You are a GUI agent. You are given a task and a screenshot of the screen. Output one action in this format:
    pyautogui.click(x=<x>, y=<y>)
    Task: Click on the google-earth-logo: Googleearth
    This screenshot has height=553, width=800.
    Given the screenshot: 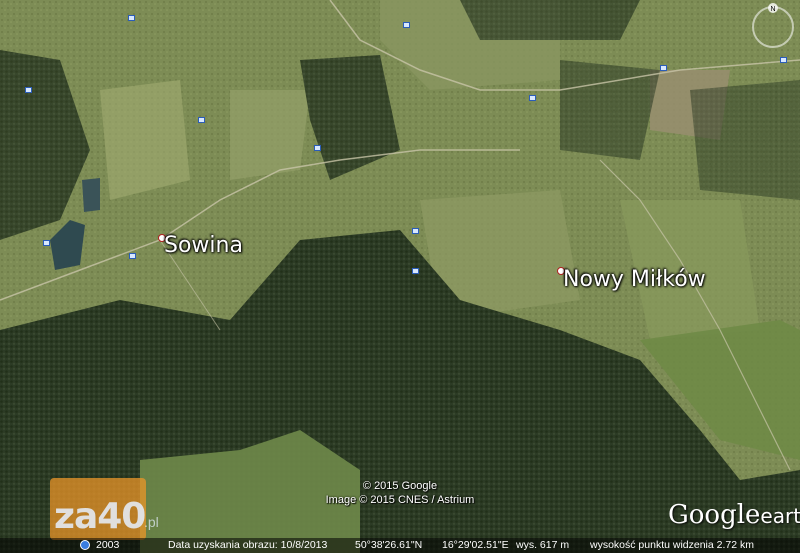 What is the action you would take?
    pyautogui.click(x=734, y=515)
    